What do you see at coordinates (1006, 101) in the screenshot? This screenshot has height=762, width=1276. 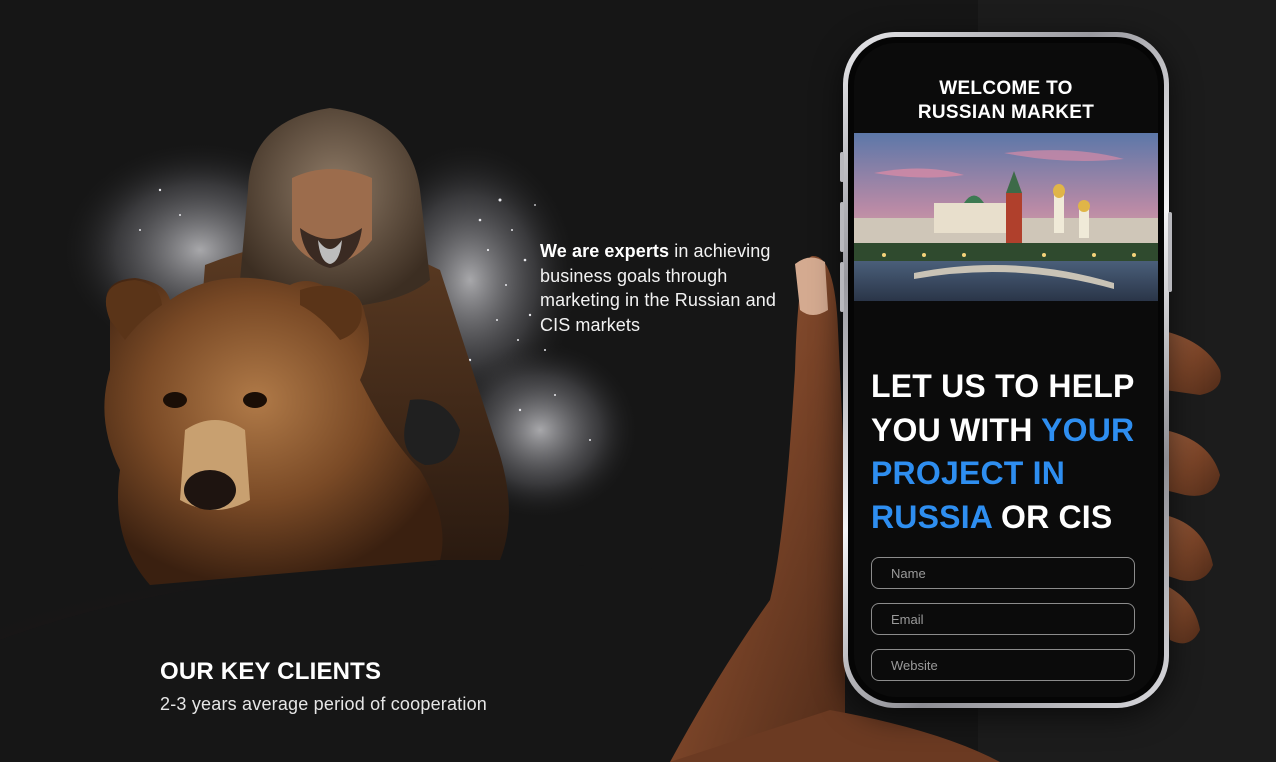 I see `phone-header: WELCOME TO RUSSIAN MARKET` at bounding box center [1006, 101].